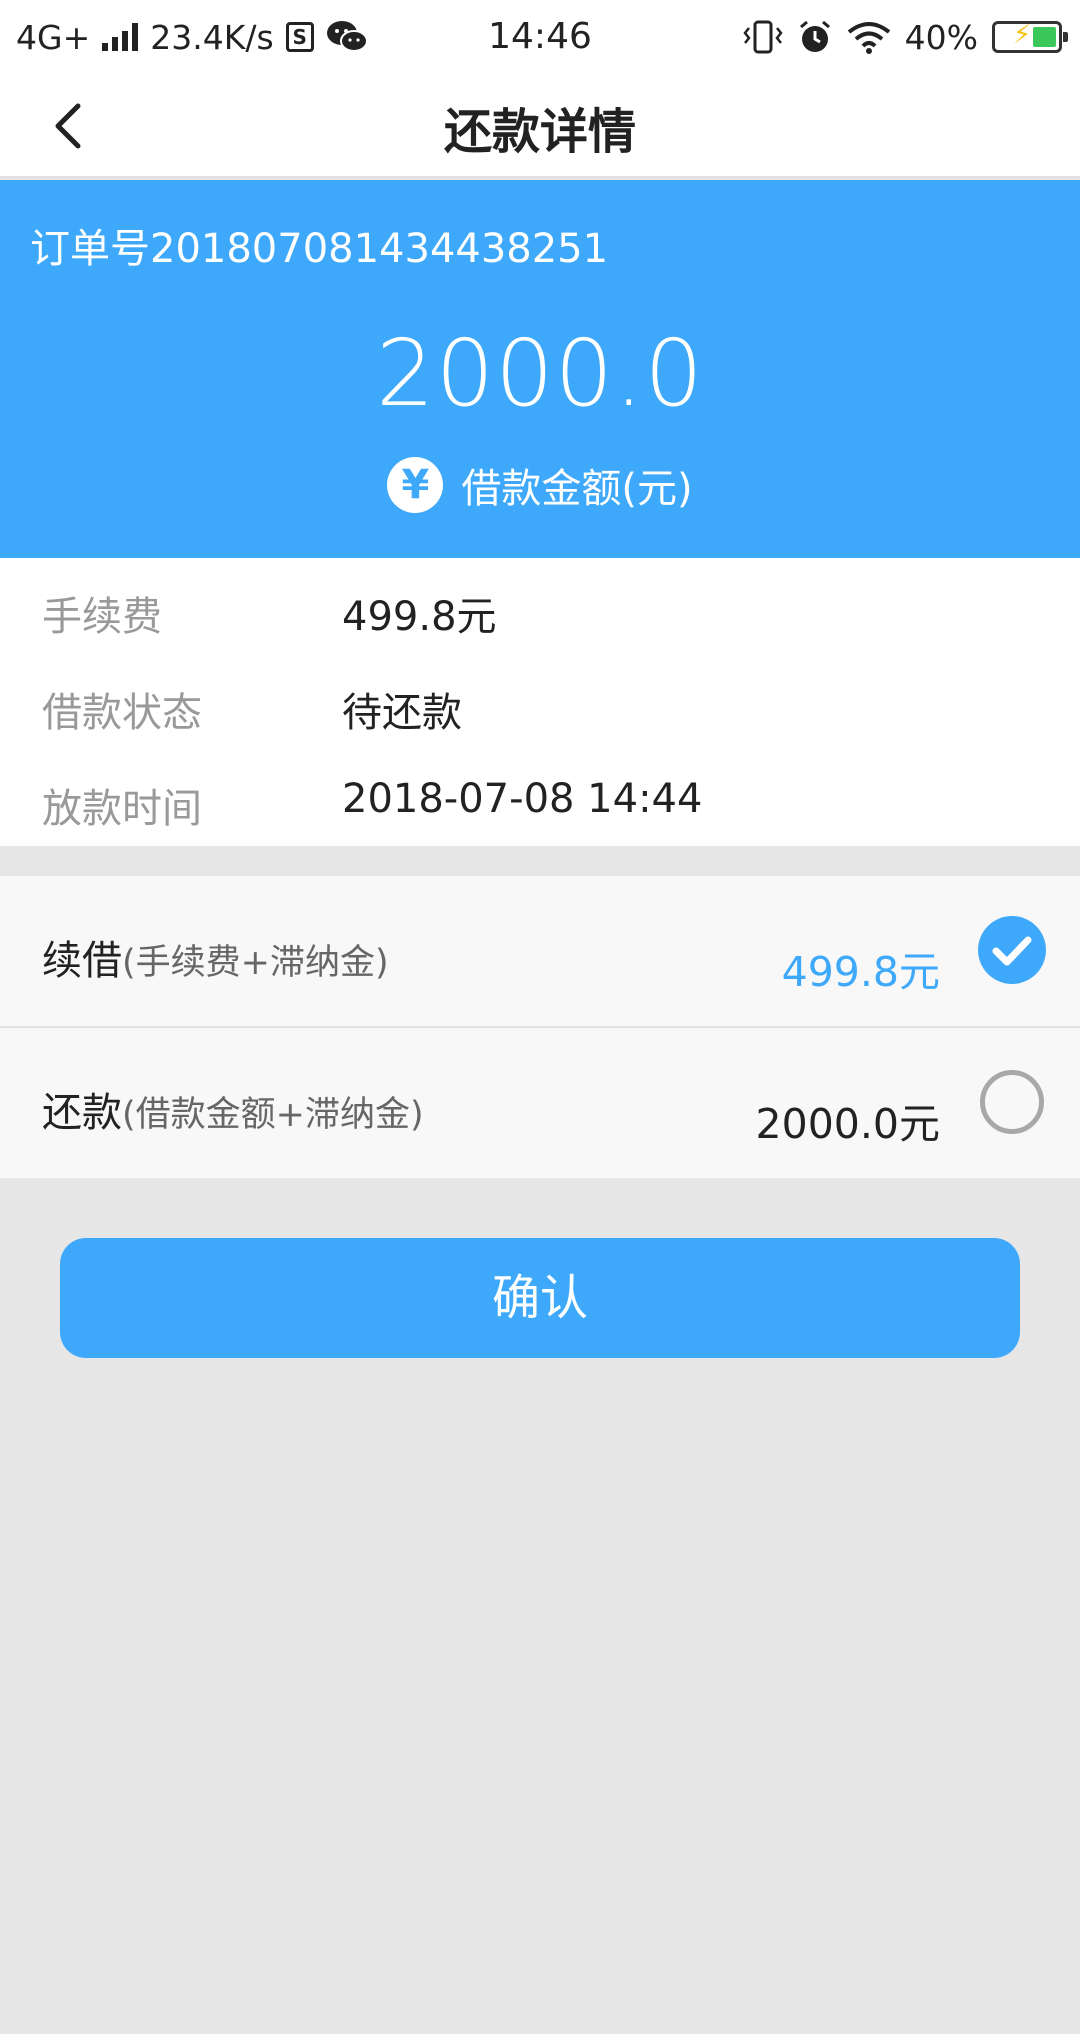 The height and width of the screenshot is (2034, 1080). I want to click on loan-amount-caption: ¥ 借款金额(元), so click(540, 485).